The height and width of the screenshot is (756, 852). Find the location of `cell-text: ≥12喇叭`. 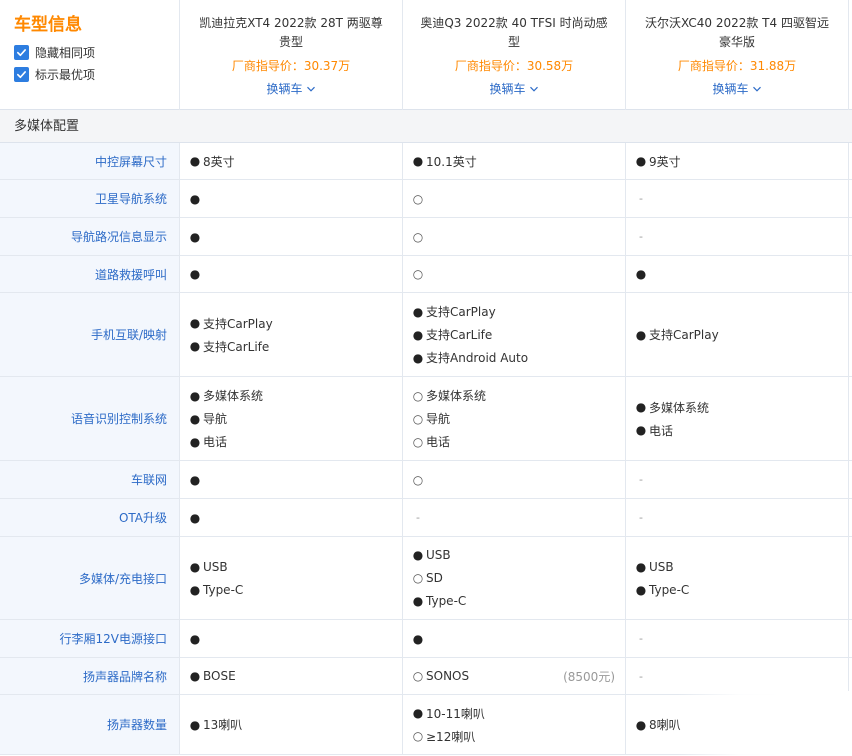

cell-text: ≥12喇叭 is located at coordinates (451, 736).